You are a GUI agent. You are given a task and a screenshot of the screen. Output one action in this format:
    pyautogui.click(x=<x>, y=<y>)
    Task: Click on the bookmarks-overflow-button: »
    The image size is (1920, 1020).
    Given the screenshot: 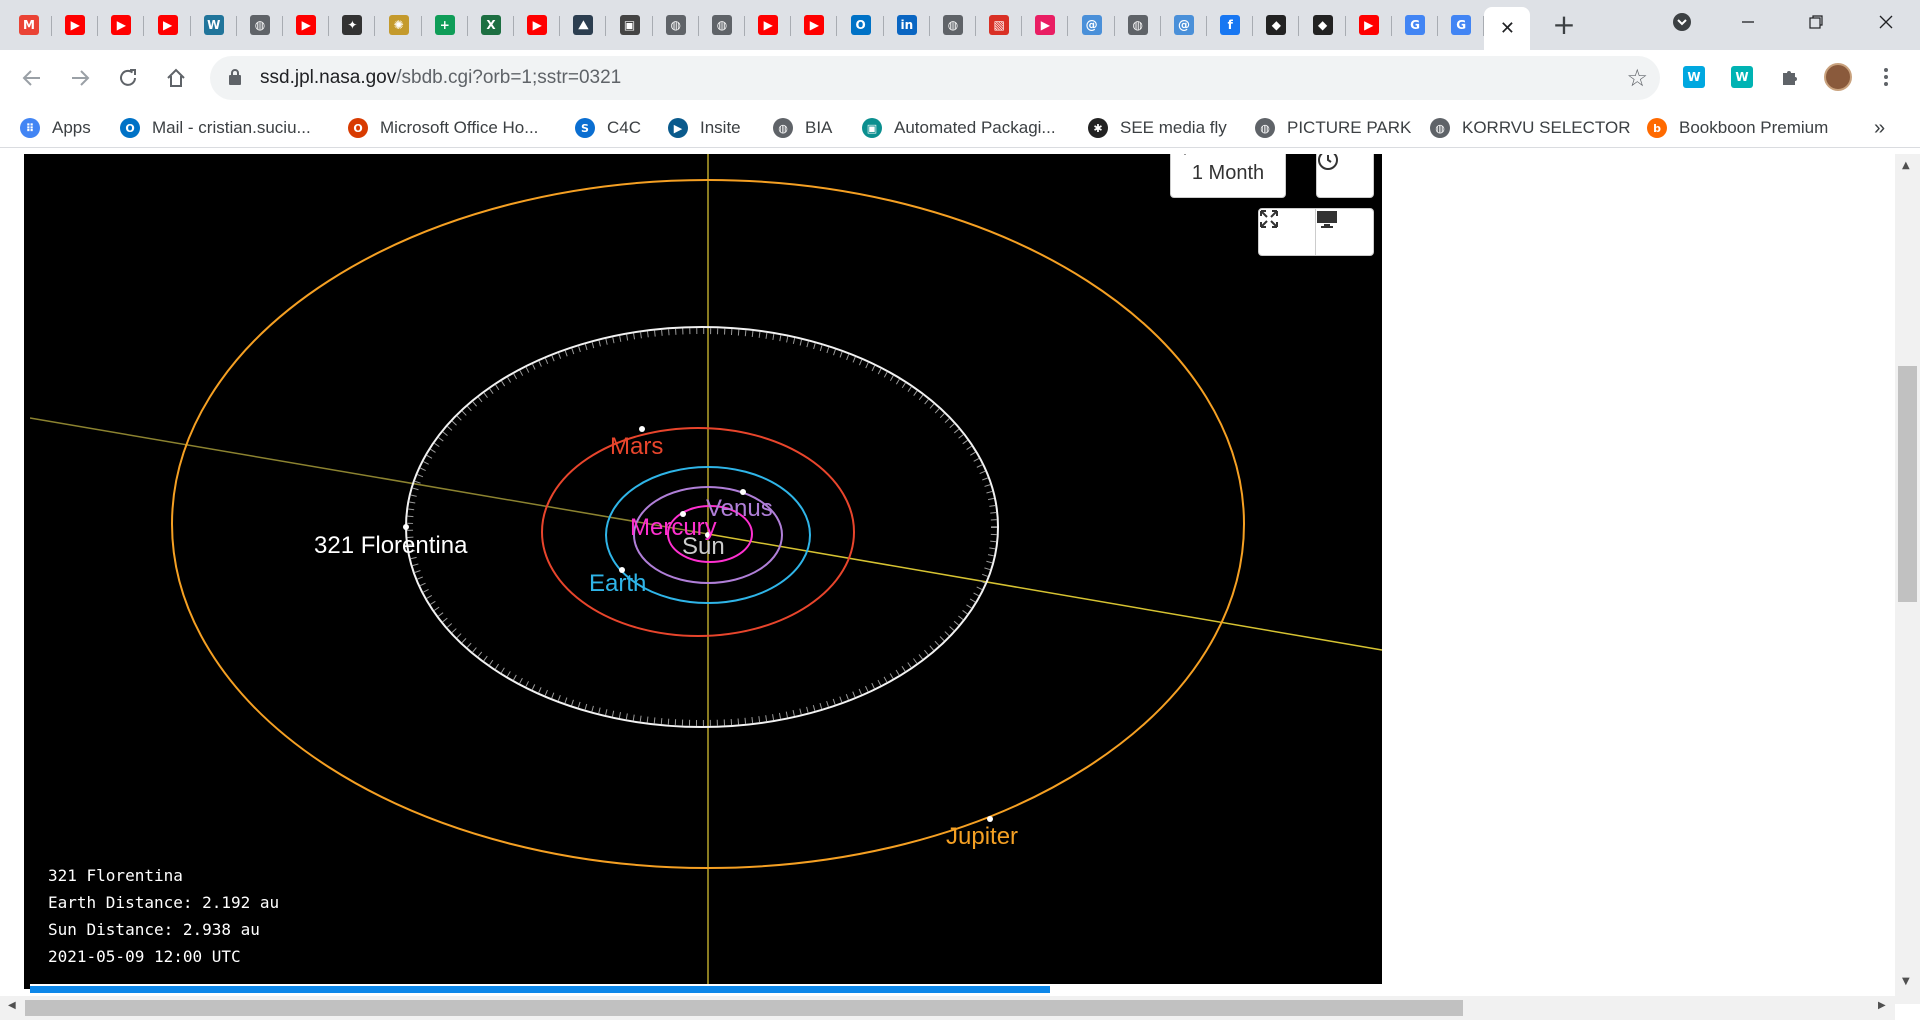 What is the action you would take?
    pyautogui.click(x=1879, y=128)
    